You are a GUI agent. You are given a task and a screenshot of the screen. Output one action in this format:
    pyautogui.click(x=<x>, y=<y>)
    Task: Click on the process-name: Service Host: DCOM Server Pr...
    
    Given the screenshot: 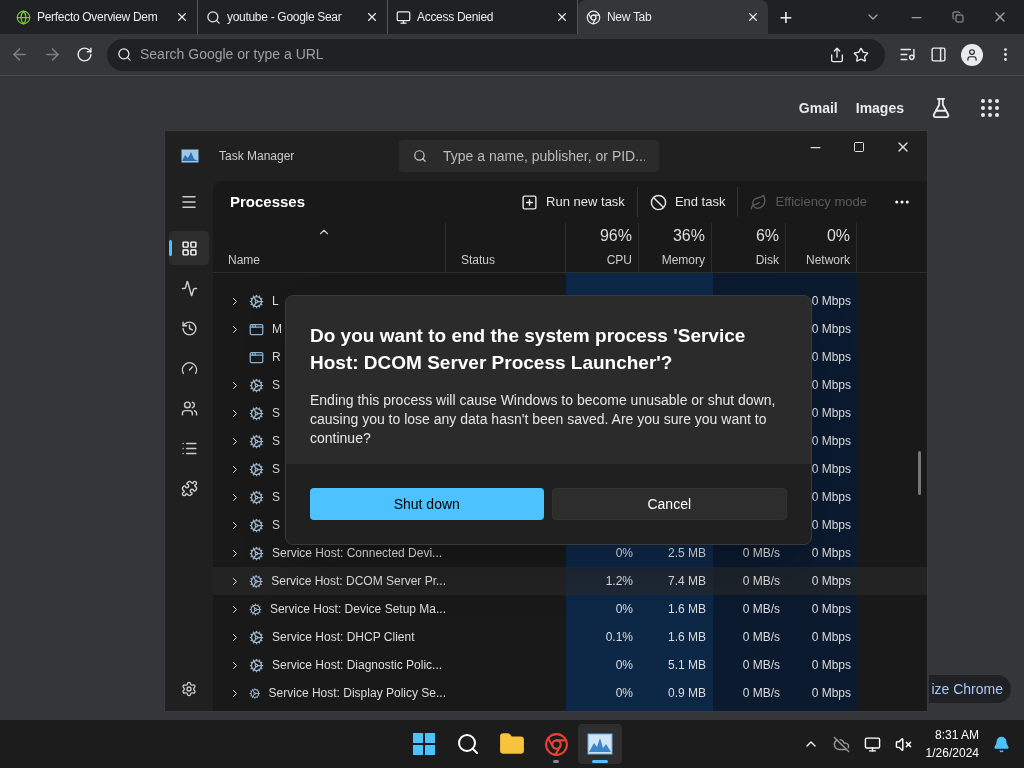 What is the action you would take?
    pyautogui.click(x=358, y=581)
    